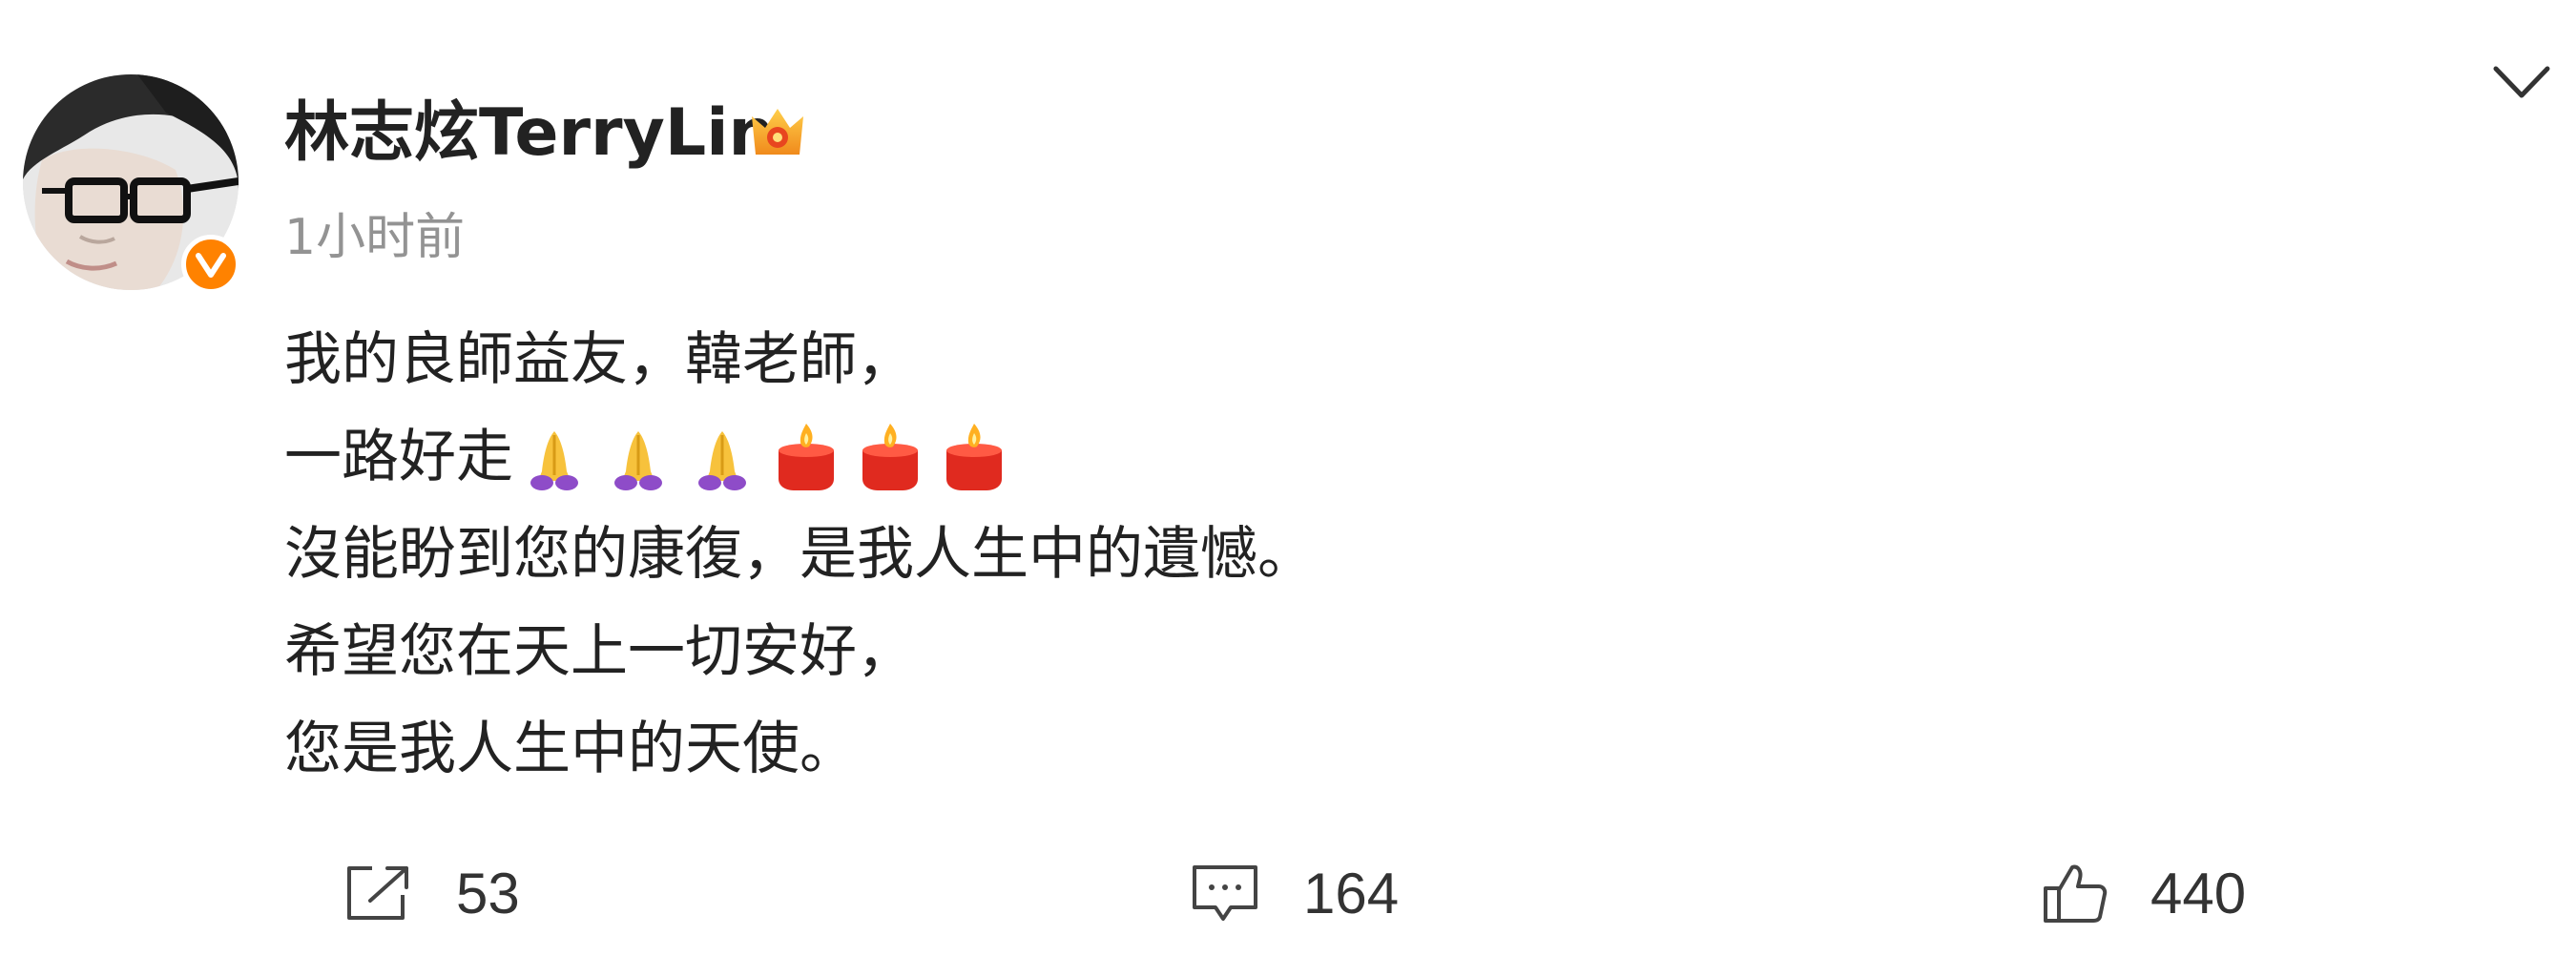 This screenshot has width=2576, height=977. I want to click on action-bar: 53 164 440, so click(1288, 893).